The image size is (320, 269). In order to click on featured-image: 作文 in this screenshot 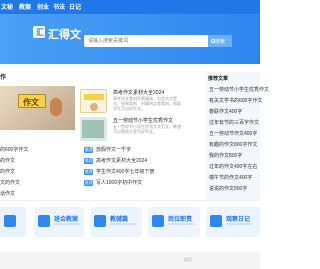, I will do `click(37, 108)`.